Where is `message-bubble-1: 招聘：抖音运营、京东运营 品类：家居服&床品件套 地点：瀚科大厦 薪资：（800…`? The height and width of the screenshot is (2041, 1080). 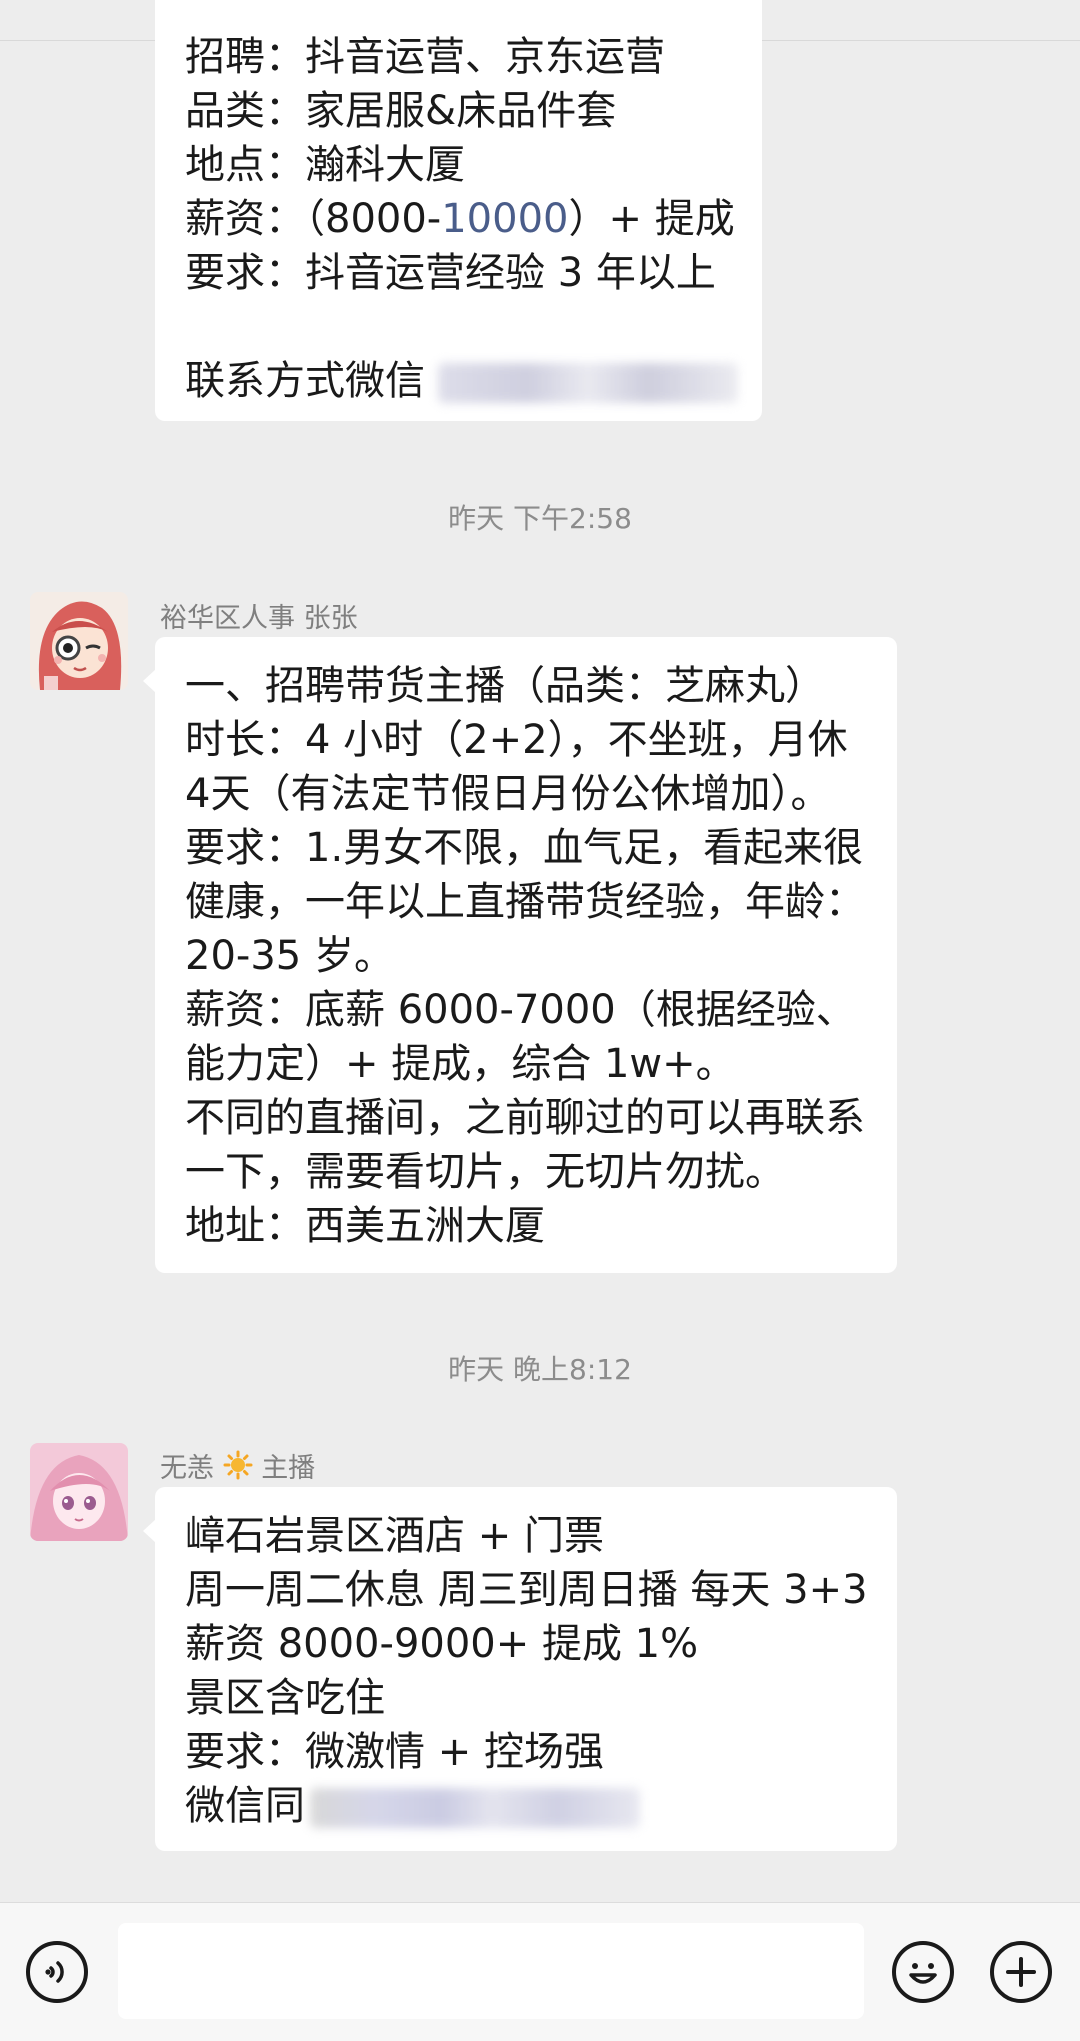
message-bubble-1: 招聘：抖音运营、京东运营 品类：家居服&床品件套 地点：瀚科大厦 薪资：（800… is located at coordinates (458, 210).